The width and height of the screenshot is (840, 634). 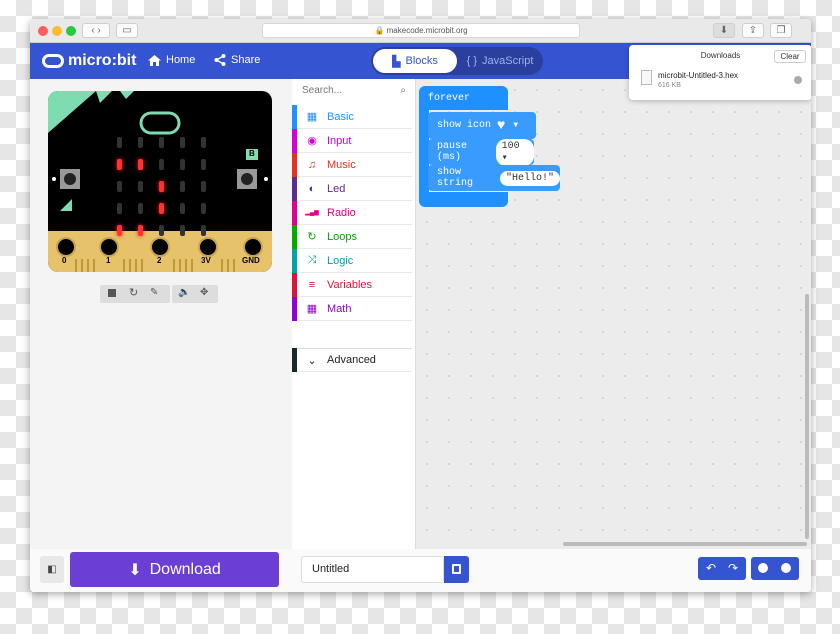 What do you see at coordinates (352, 140) in the screenshot?
I see `toolbox-input: ◉ Input` at bounding box center [352, 140].